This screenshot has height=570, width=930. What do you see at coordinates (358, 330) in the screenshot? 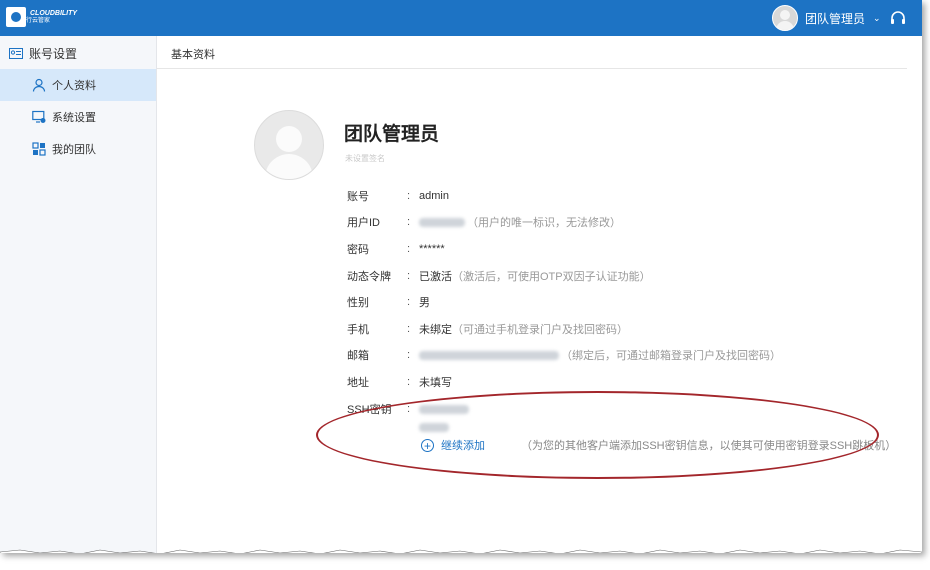
I see `field-label: 手机` at bounding box center [358, 330].